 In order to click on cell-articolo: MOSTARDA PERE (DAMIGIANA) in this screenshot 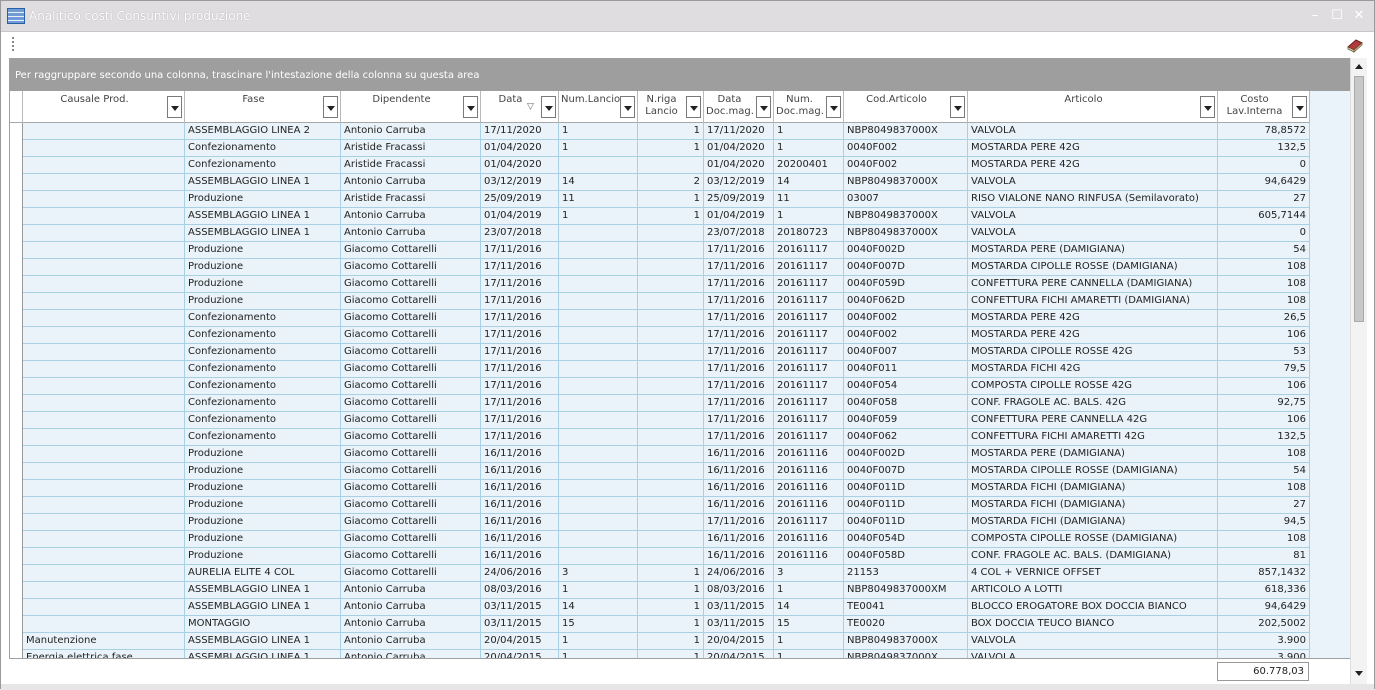, I will do `click(1093, 250)`.